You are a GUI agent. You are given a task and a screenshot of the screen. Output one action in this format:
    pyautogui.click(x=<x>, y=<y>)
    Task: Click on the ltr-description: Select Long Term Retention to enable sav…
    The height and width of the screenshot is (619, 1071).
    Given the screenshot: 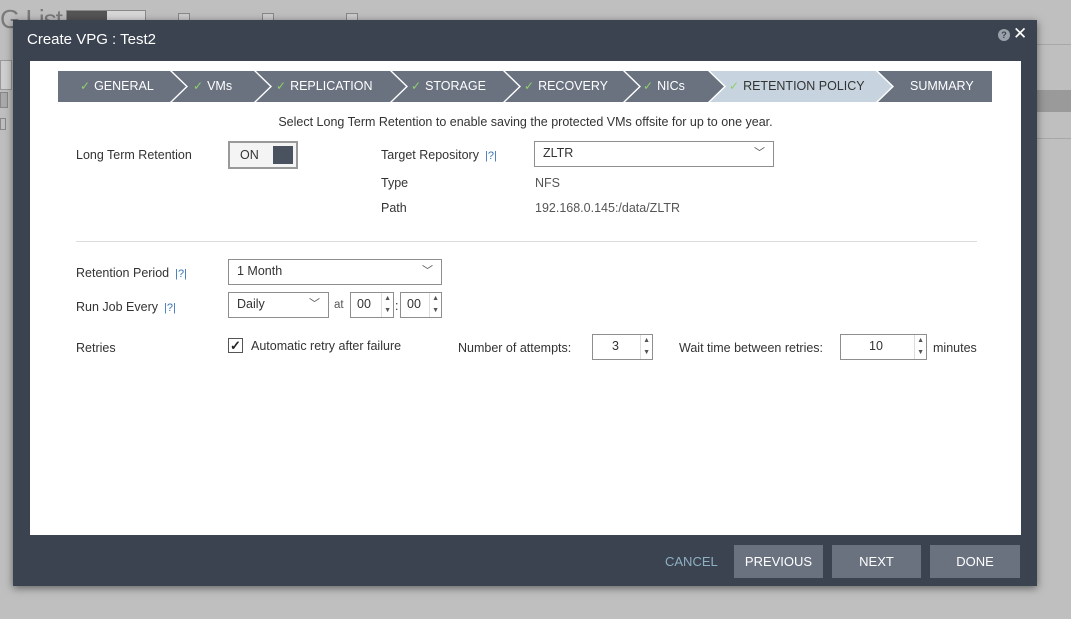 What is the action you would take?
    pyautogui.click(x=525, y=122)
    